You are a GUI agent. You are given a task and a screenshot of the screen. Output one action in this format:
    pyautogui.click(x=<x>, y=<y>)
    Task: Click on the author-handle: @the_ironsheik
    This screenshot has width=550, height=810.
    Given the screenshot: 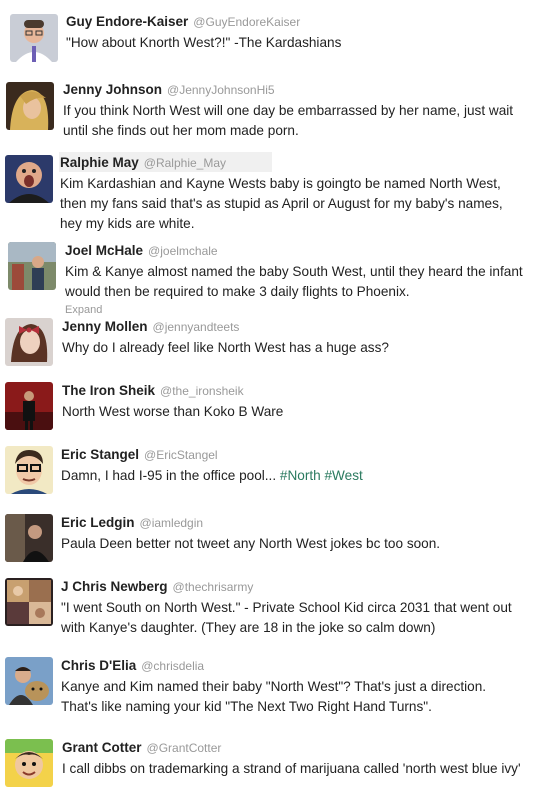 What is the action you would take?
    pyautogui.click(x=202, y=391)
    